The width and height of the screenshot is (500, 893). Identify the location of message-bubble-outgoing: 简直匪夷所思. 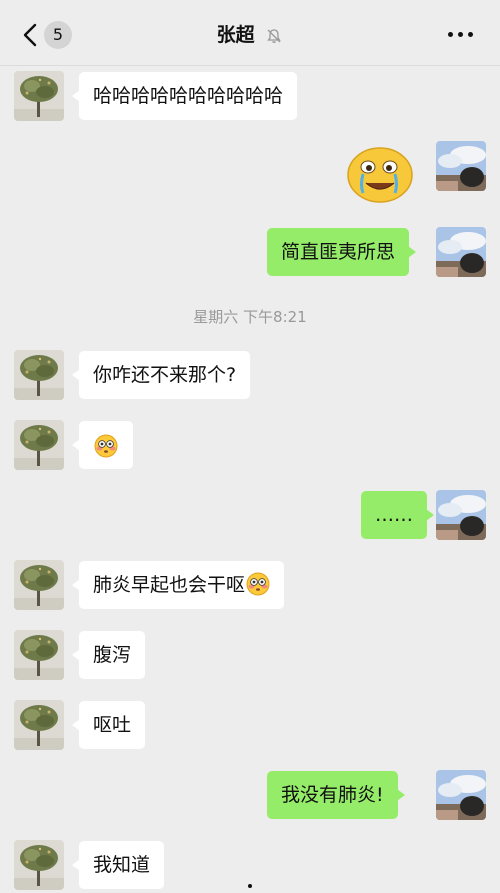
(342, 252).